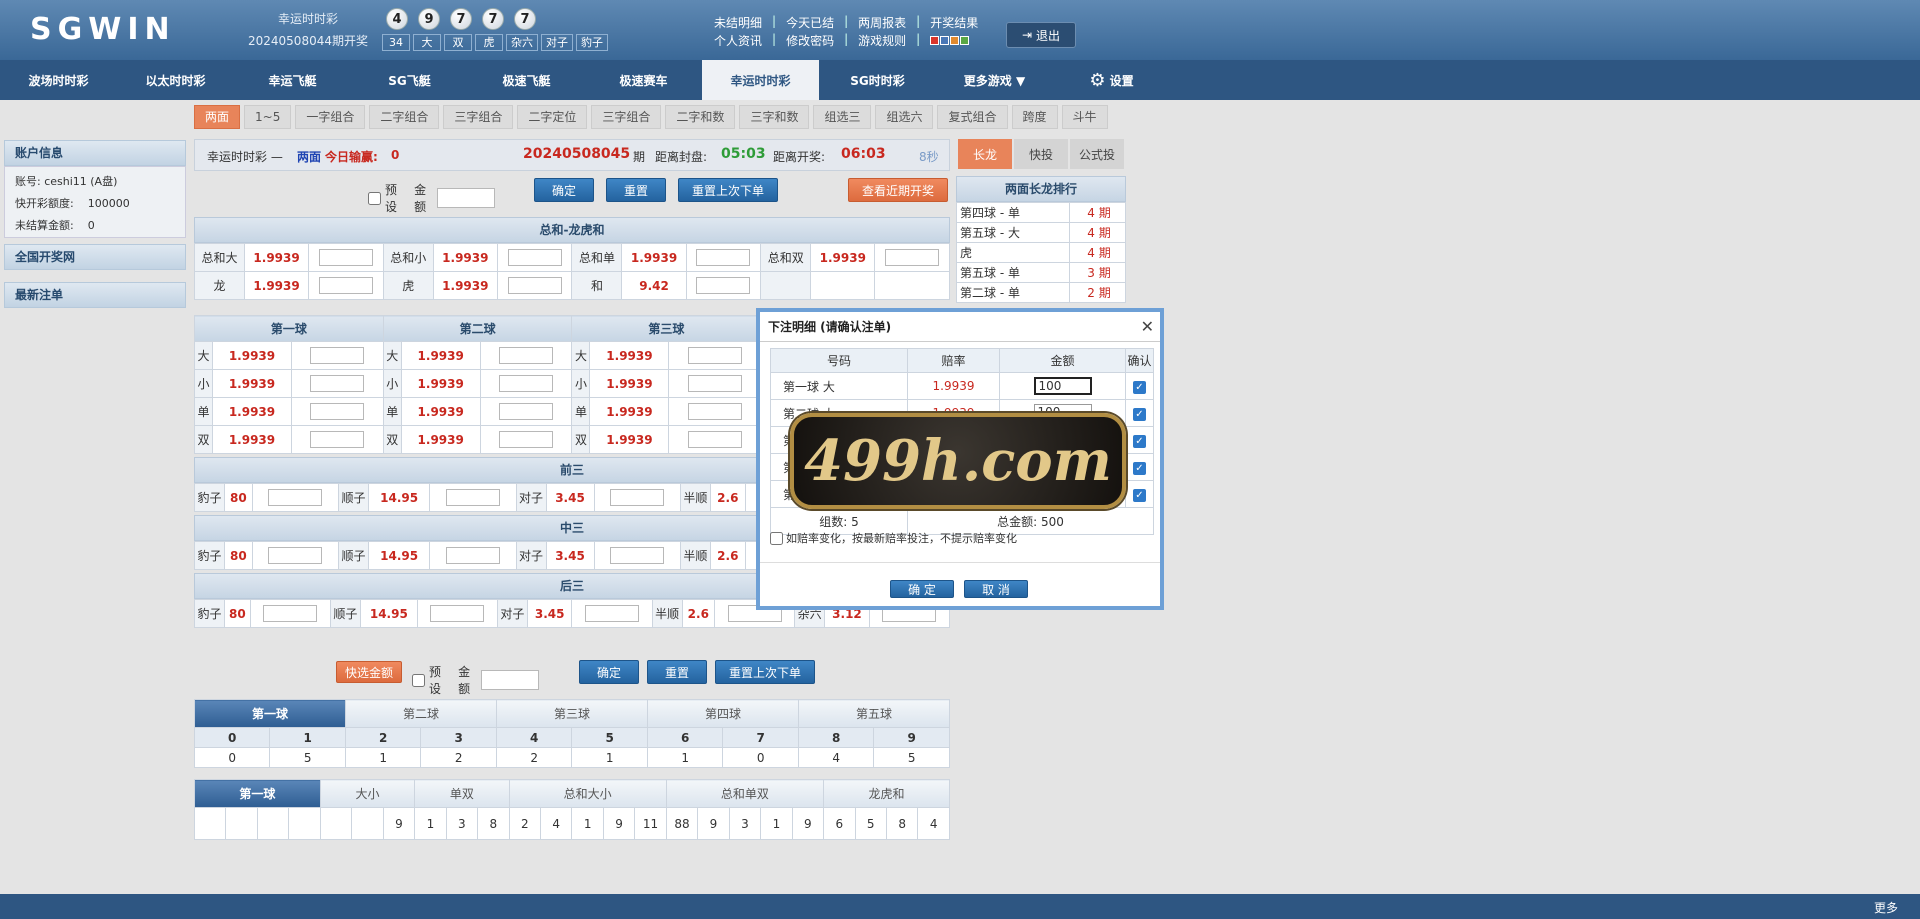 The width and height of the screenshot is (1920, 919). I want to click on stats-tab: 第四球, so click(722, 713).